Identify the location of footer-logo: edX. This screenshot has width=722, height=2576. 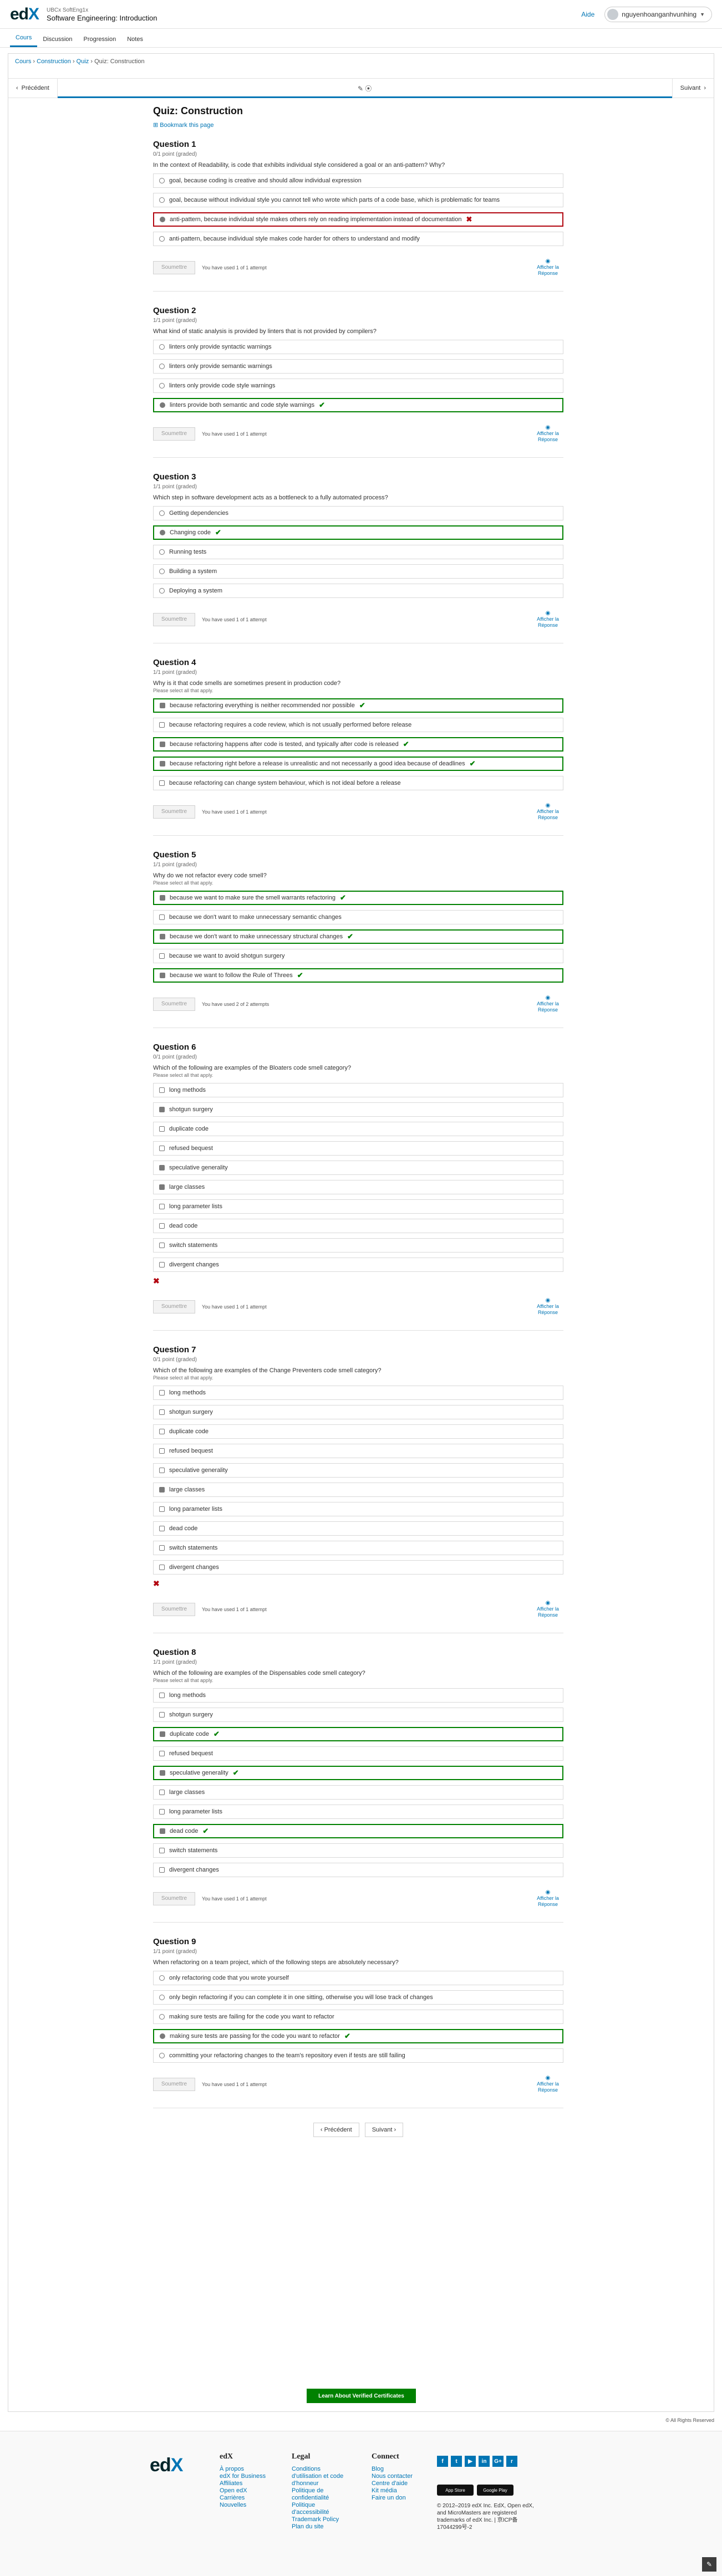
(166, 2465).